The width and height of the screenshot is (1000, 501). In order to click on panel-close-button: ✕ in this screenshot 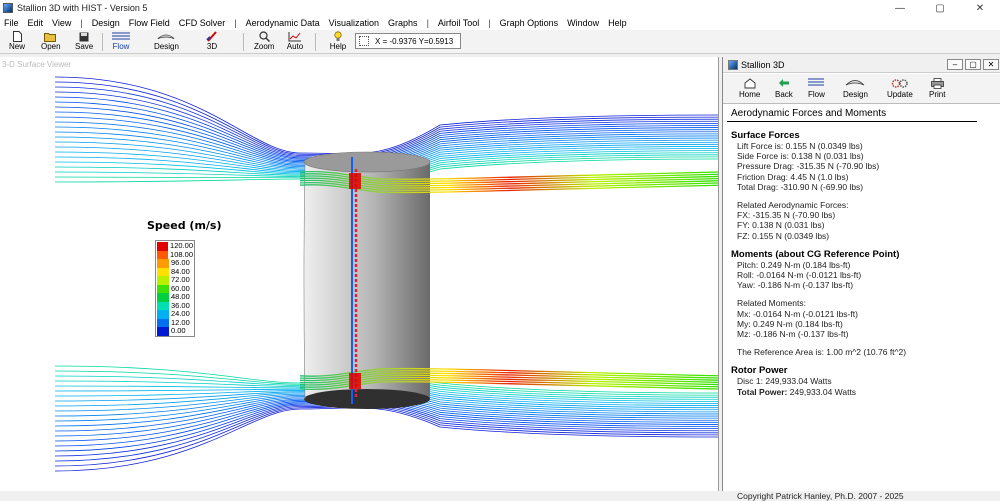, I will do `click(991, 64)`.